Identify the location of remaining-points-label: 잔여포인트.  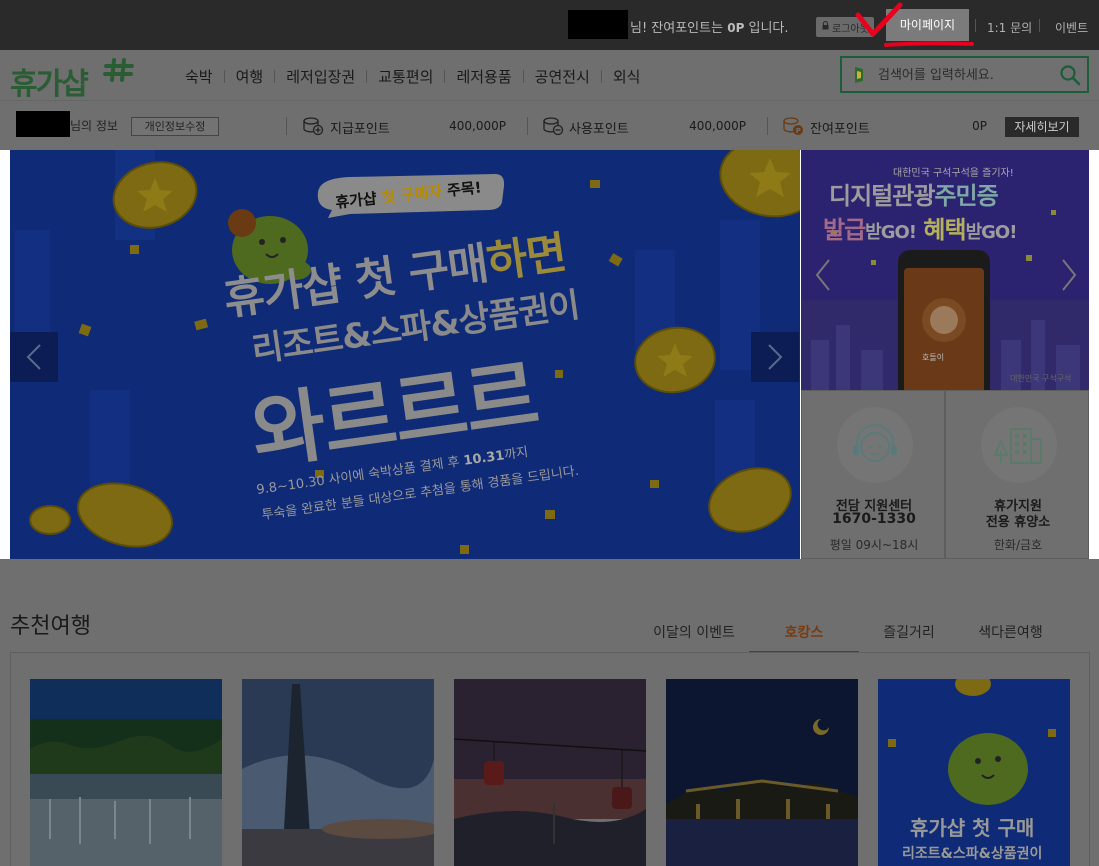
(840, 129).